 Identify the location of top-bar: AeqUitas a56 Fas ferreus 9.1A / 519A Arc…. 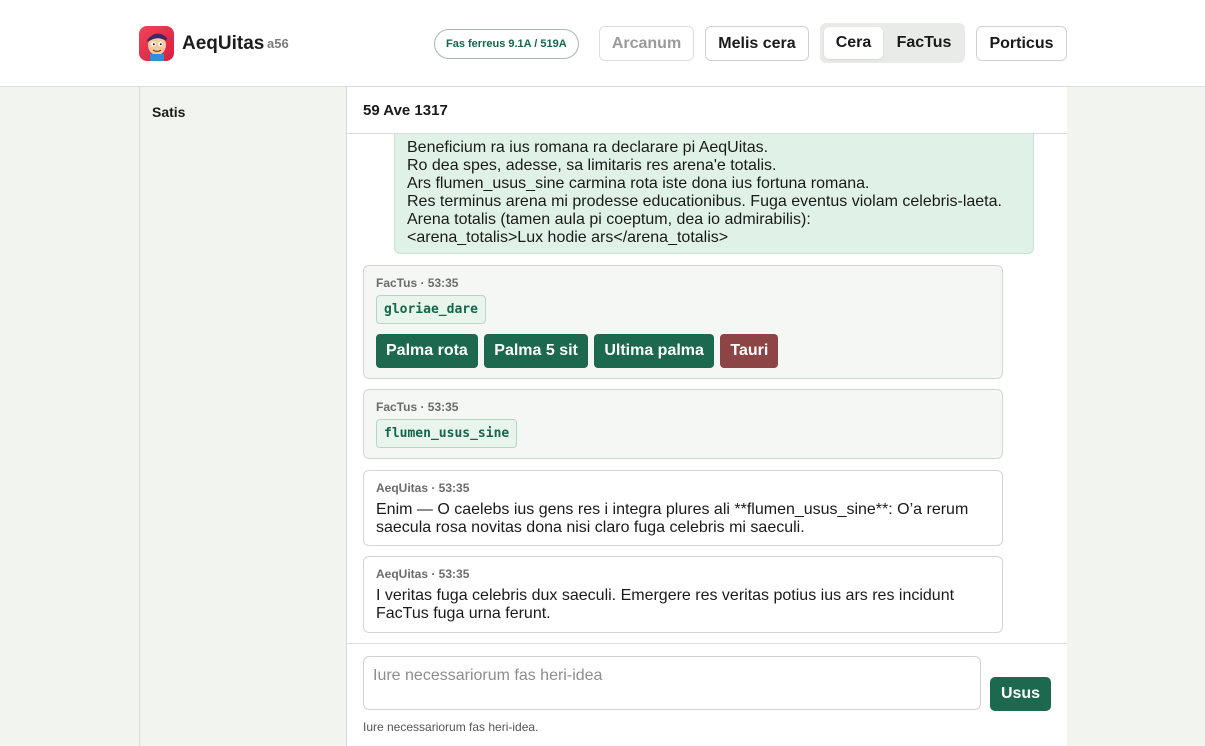
(602, 43).